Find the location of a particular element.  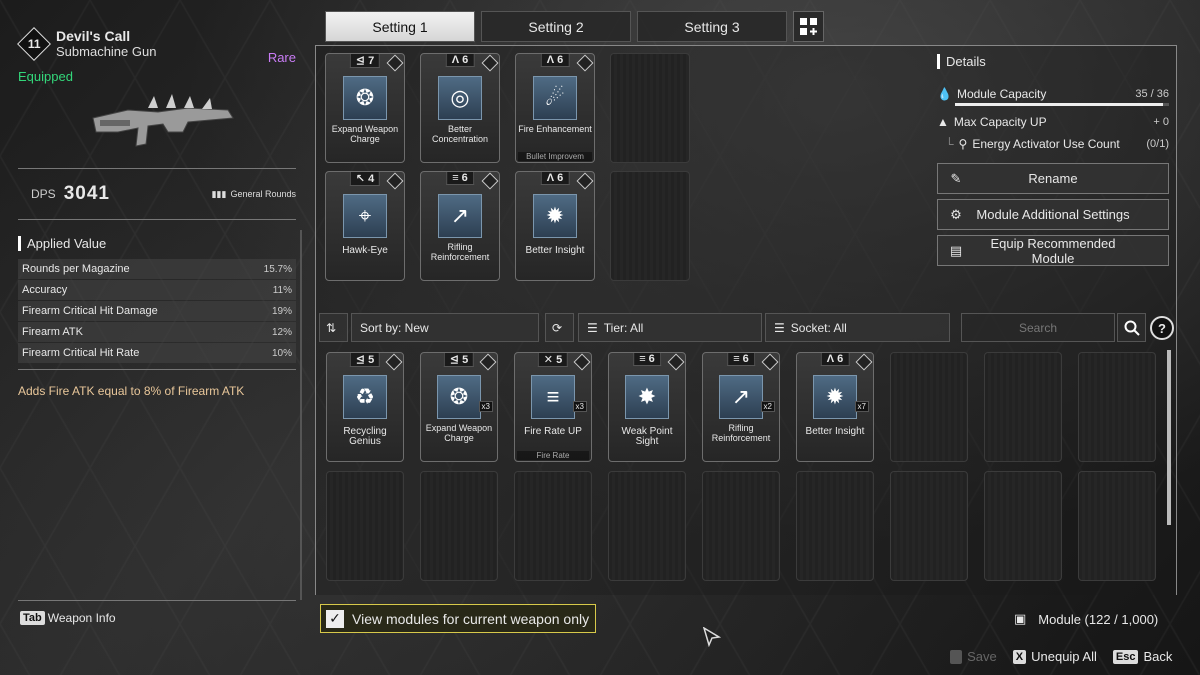

save-key-icon is located at coordinates (956, 656).